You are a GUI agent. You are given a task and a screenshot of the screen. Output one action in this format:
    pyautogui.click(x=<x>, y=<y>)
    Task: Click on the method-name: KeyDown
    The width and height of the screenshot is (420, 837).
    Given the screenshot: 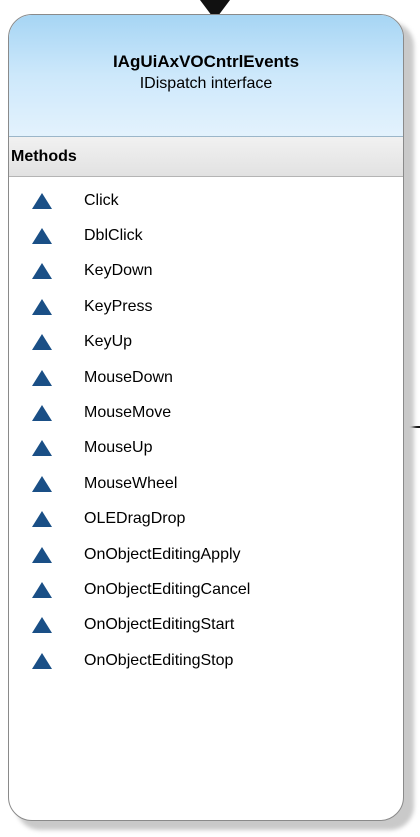 What is the action you would take?
    pyautogui.click(x=118, y=271)
    